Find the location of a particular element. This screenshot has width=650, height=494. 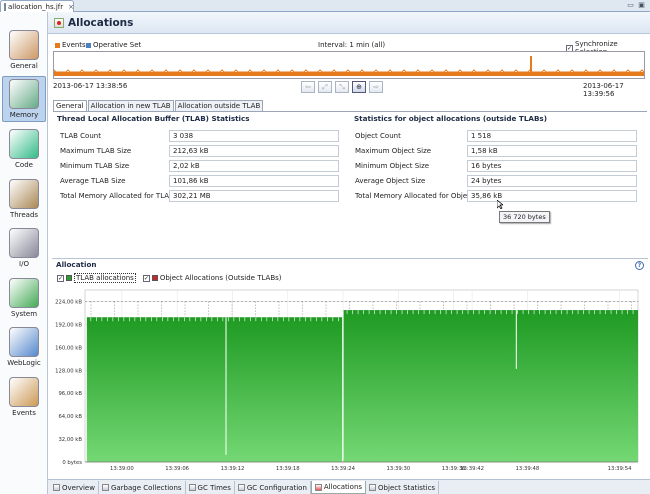

nav-item-weblogic: WebLogic is located at coordinates (24, 346).